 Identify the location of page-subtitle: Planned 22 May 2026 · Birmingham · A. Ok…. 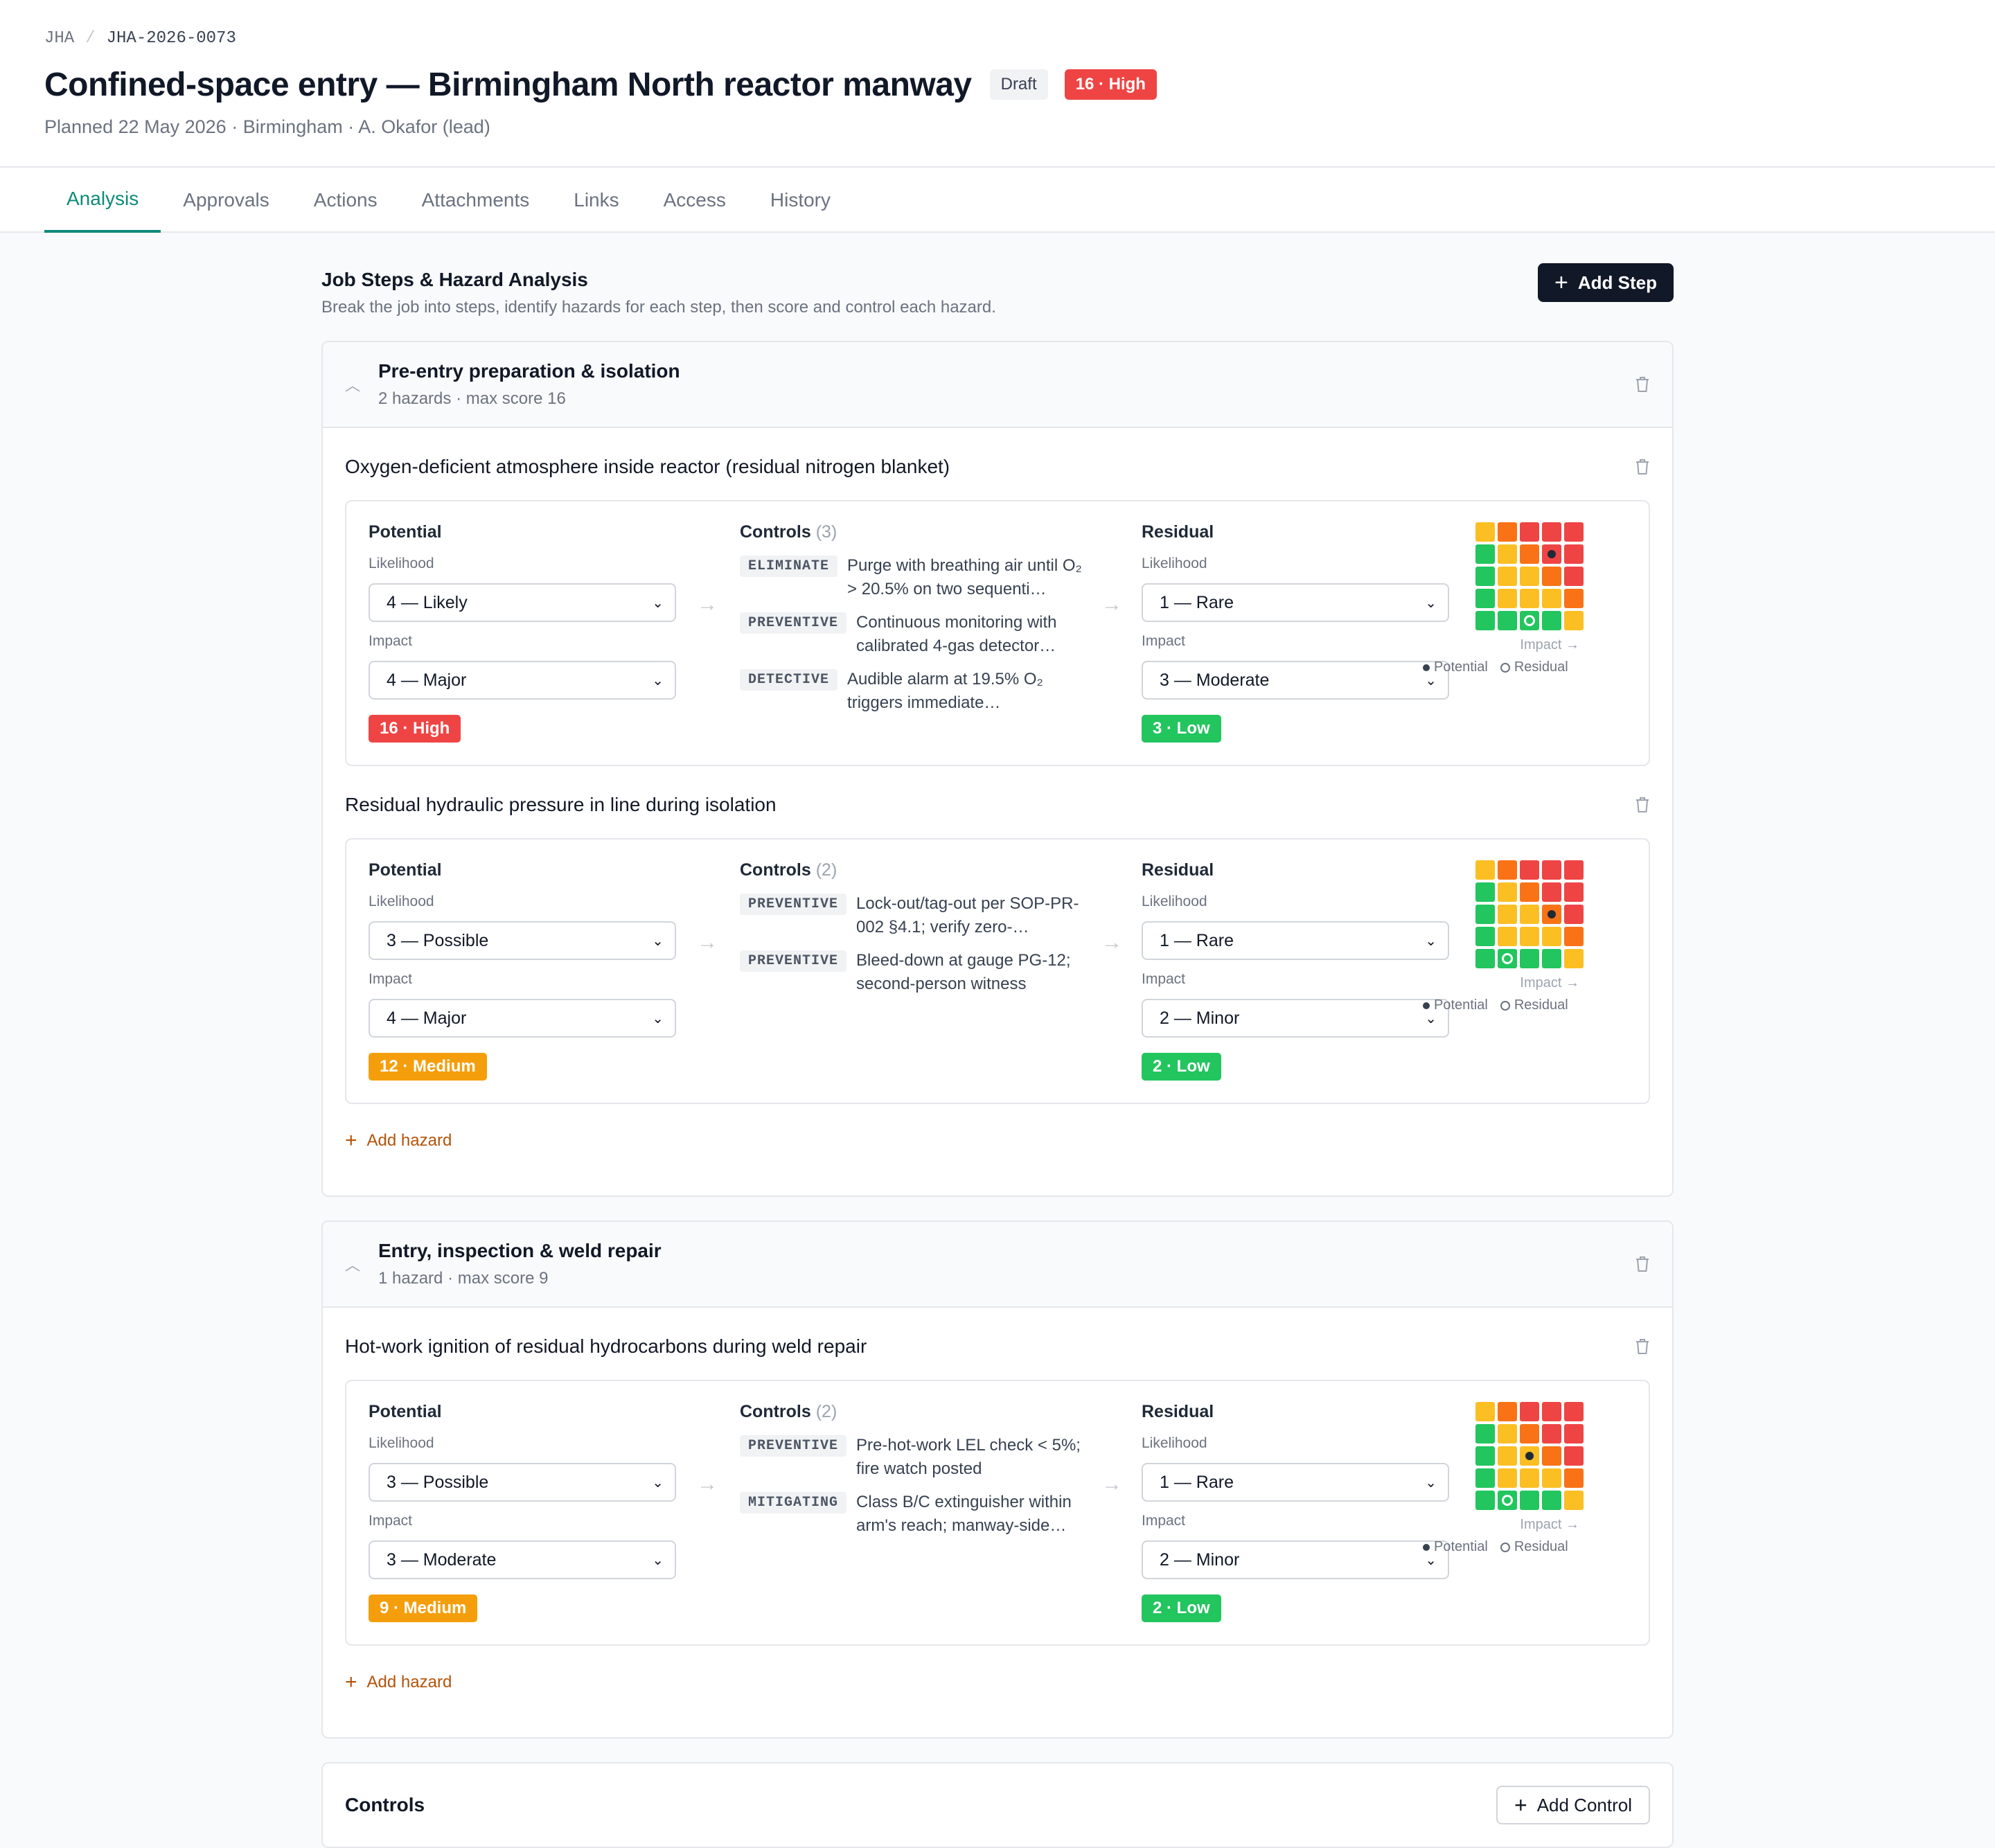
(267, 126).